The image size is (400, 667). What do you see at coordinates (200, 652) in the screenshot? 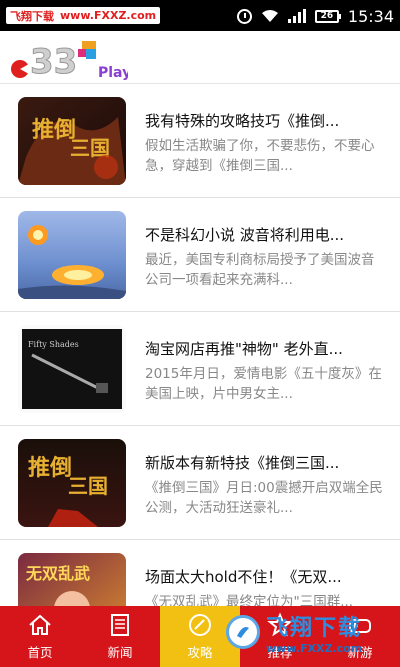
I see `nav-strategy-label: 攻略` at bounding box center [200, 652].